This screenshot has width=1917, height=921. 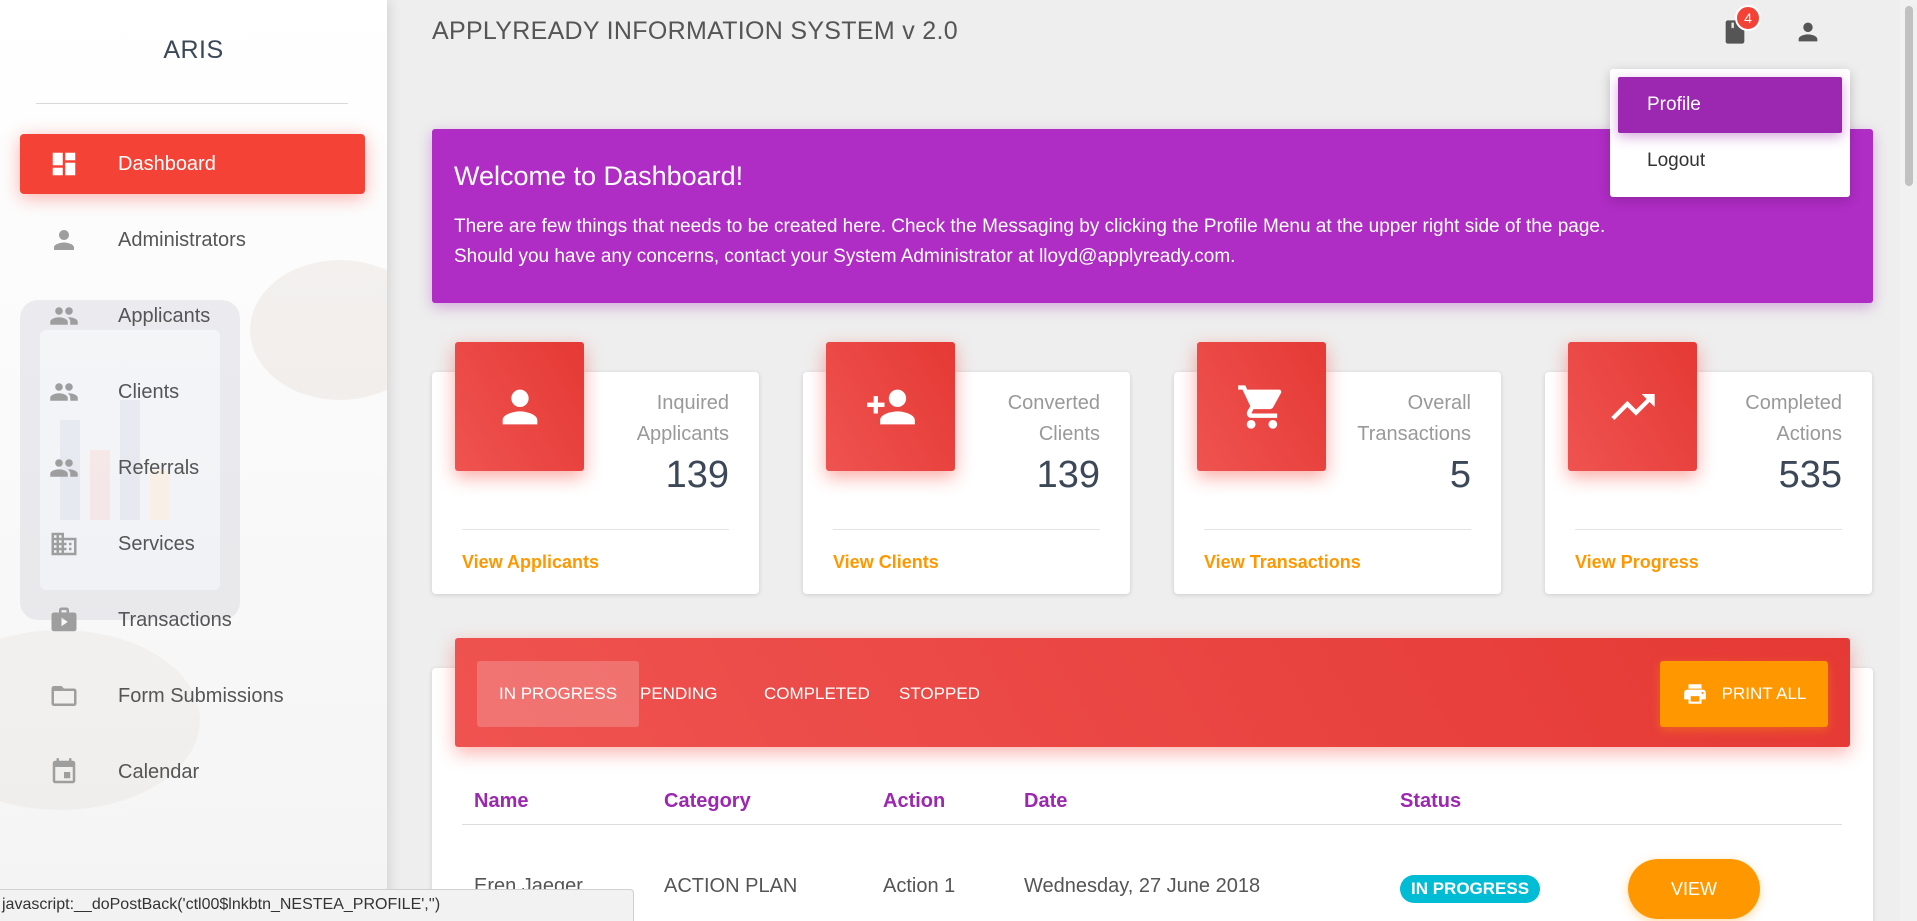 What do you see at coordinates (64, 696) in the screenshot?
I see `folder-icon` at bounding box center [64, 696].